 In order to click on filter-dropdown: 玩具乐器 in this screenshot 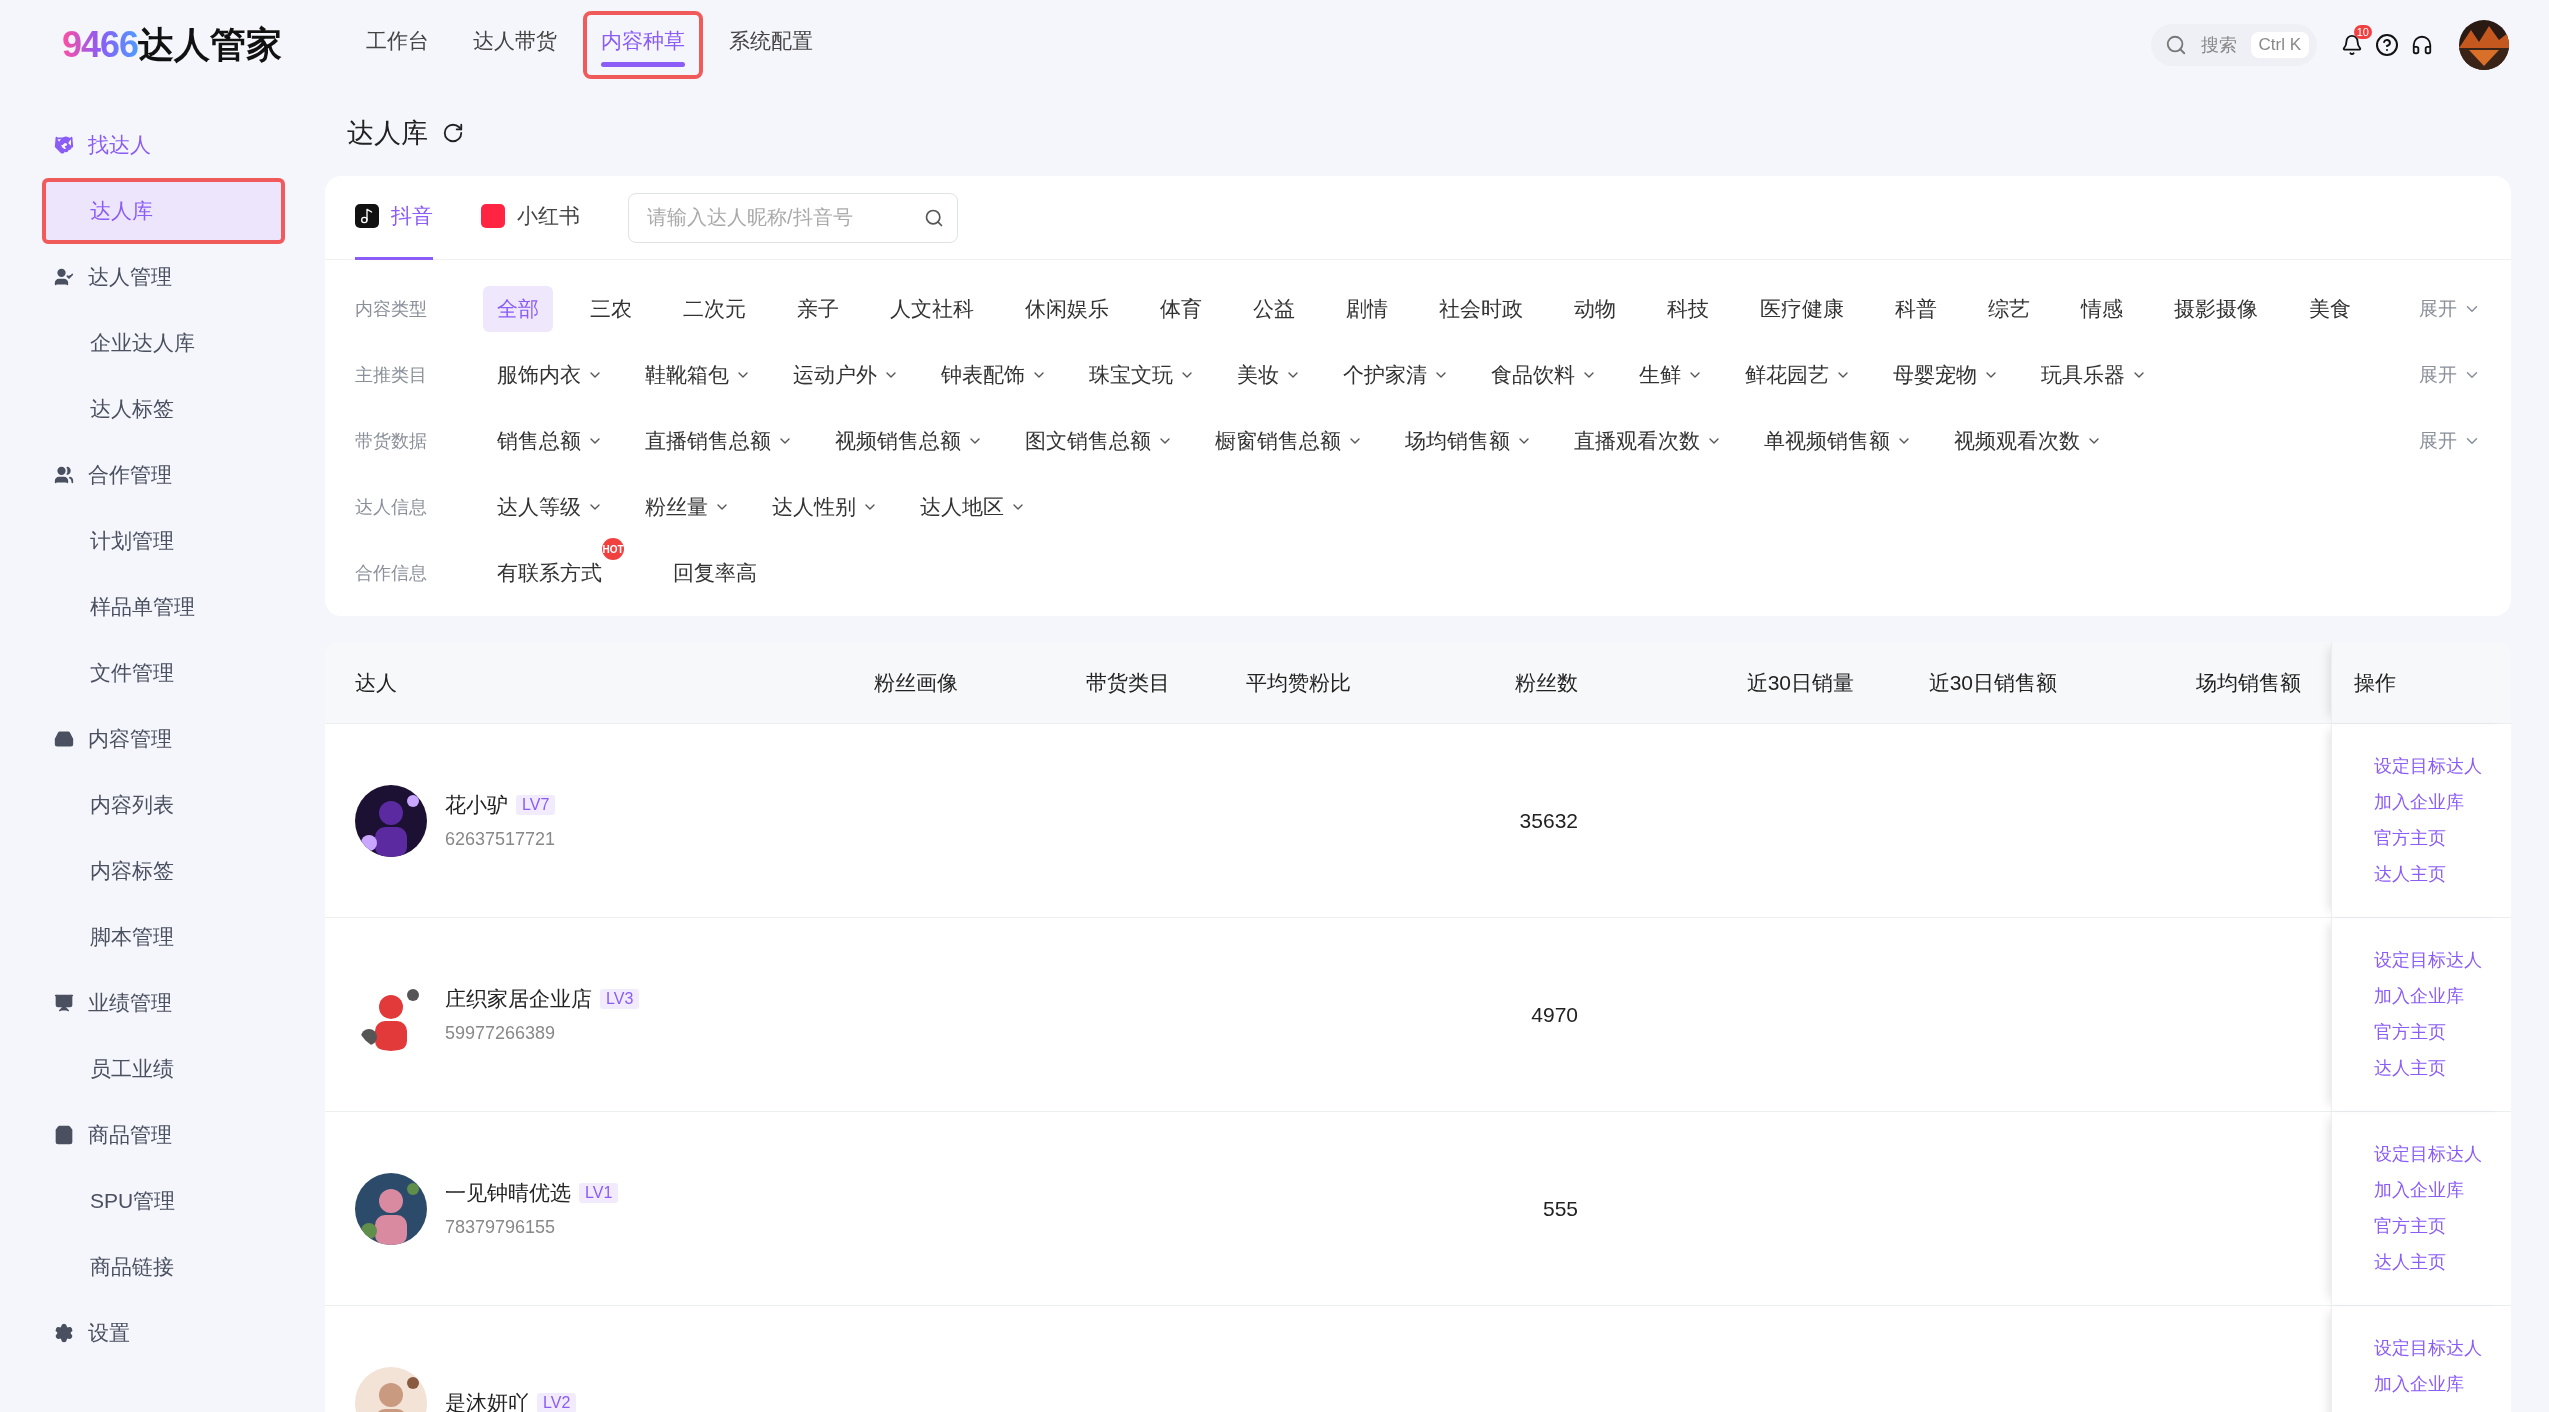, I will do `click(2094, 375)`.